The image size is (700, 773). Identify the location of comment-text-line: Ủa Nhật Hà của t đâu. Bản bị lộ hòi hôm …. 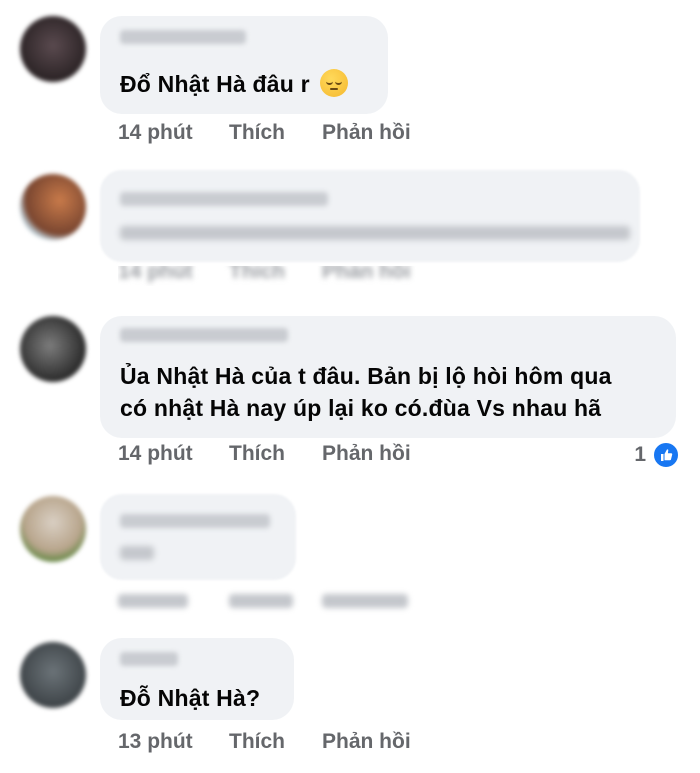
(366, 376).